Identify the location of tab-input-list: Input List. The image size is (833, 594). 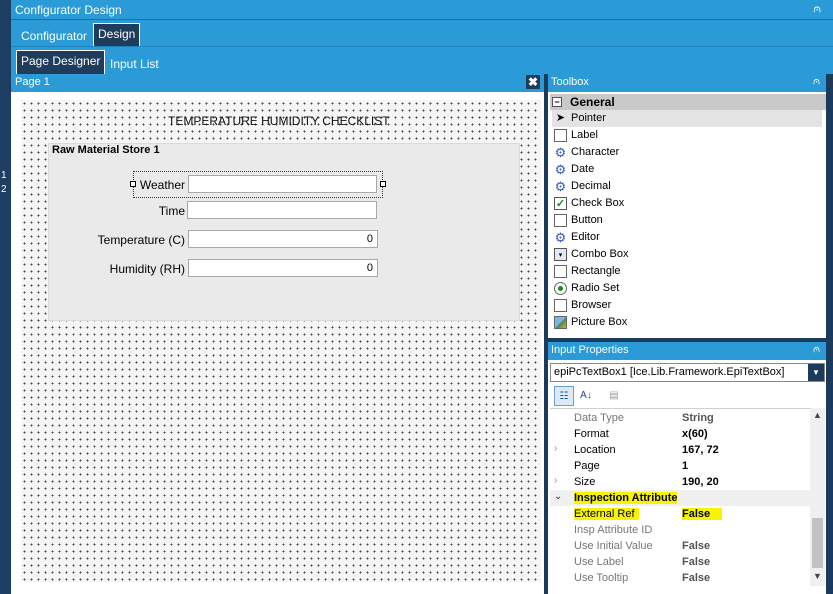
(134, 64).